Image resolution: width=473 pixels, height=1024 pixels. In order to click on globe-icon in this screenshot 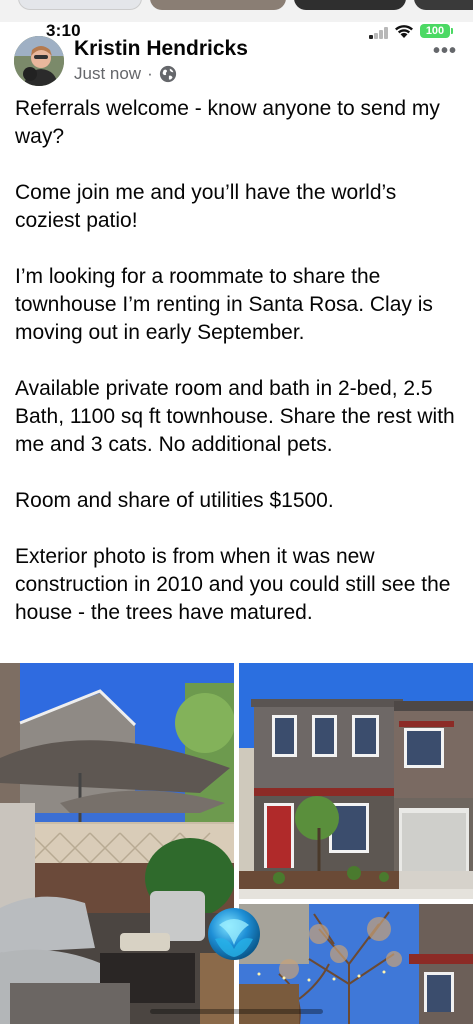, I will do `click(168, 74)`.